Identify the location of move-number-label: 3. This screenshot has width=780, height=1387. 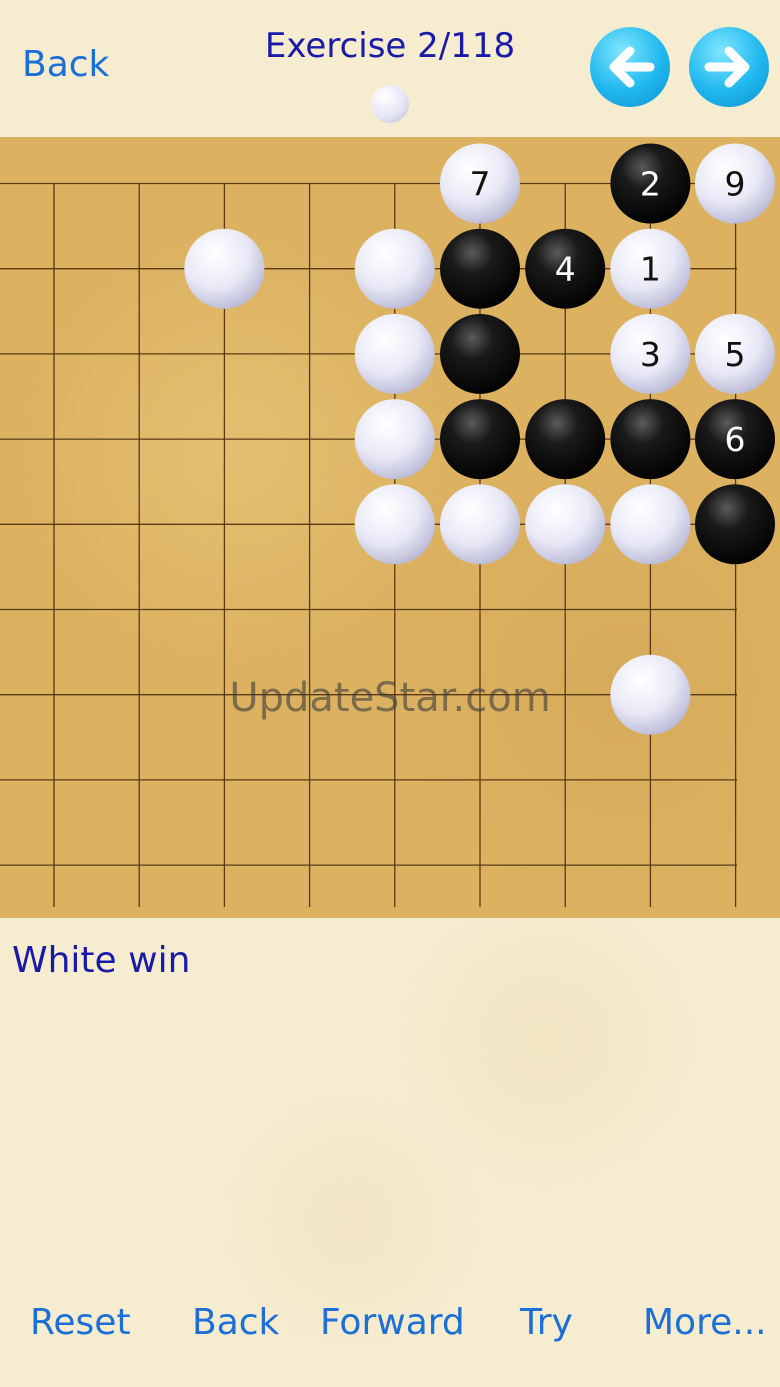
(650, 354).